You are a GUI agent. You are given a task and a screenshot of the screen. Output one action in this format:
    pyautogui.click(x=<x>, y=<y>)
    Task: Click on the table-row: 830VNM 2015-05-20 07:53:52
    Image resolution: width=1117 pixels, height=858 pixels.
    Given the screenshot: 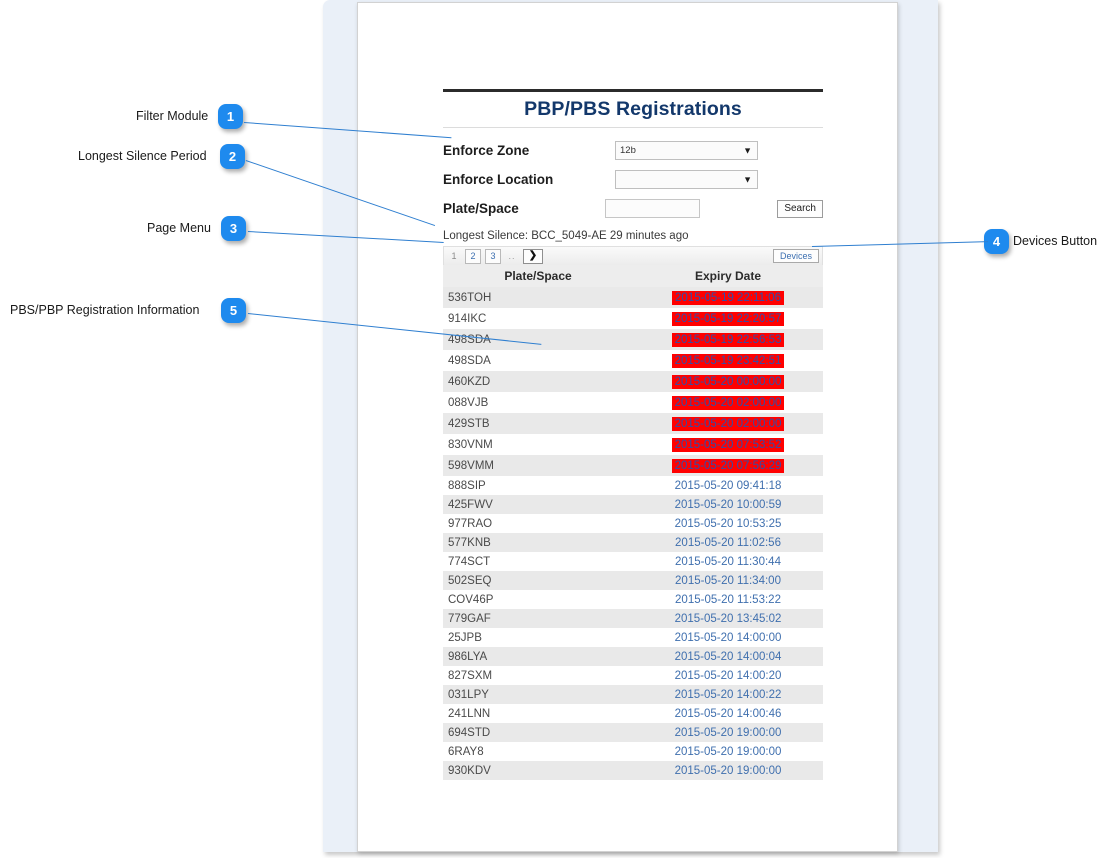 What is the action you would take?
    pyautogui.click(x=633, y=444)
    